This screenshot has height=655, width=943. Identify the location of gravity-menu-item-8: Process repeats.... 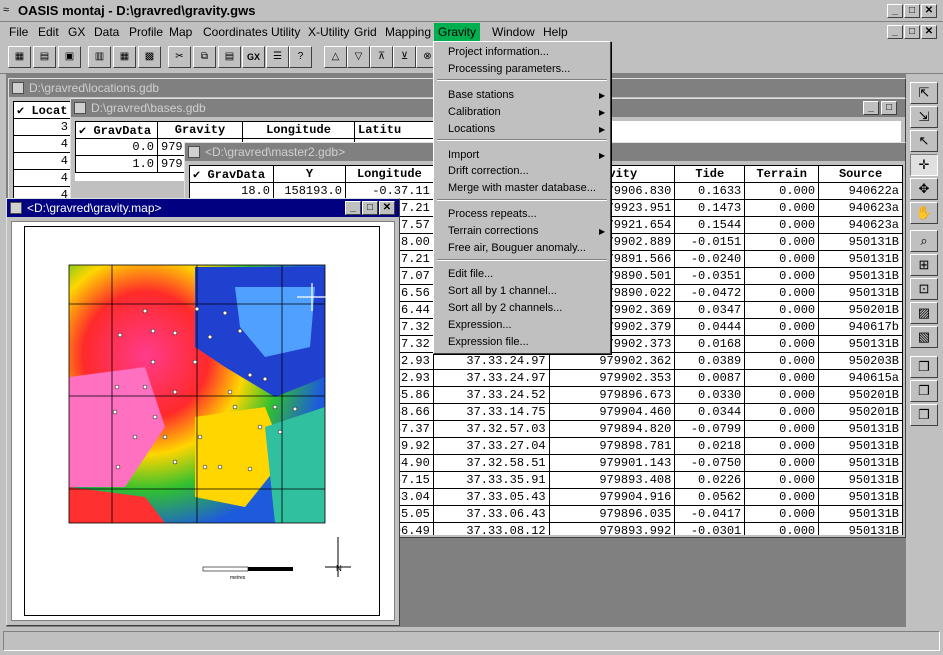
(492, 214).